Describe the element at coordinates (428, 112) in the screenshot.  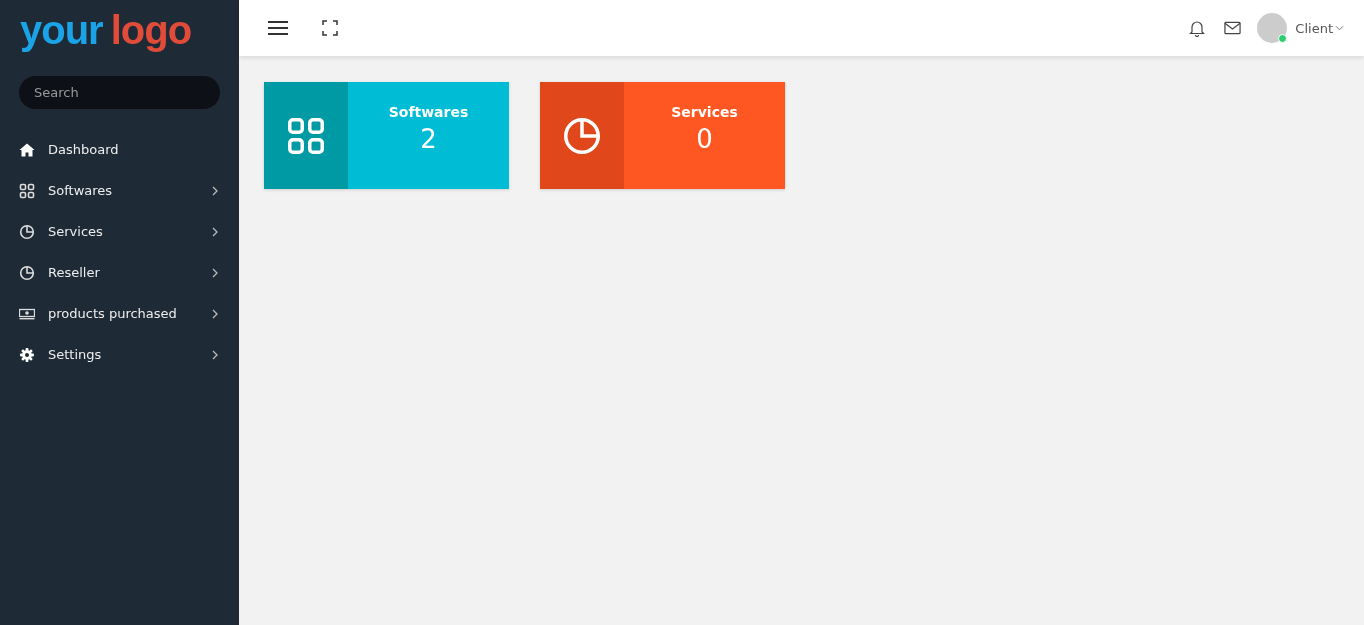
I see `card-title: Softwares` at that location.